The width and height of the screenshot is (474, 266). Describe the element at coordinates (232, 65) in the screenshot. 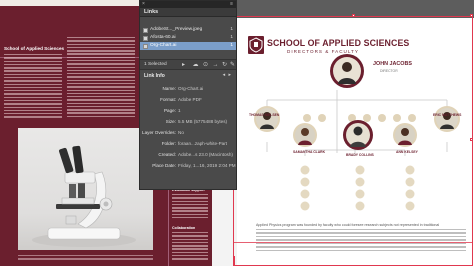

I see `edit-original-icon: ✎` at that location.